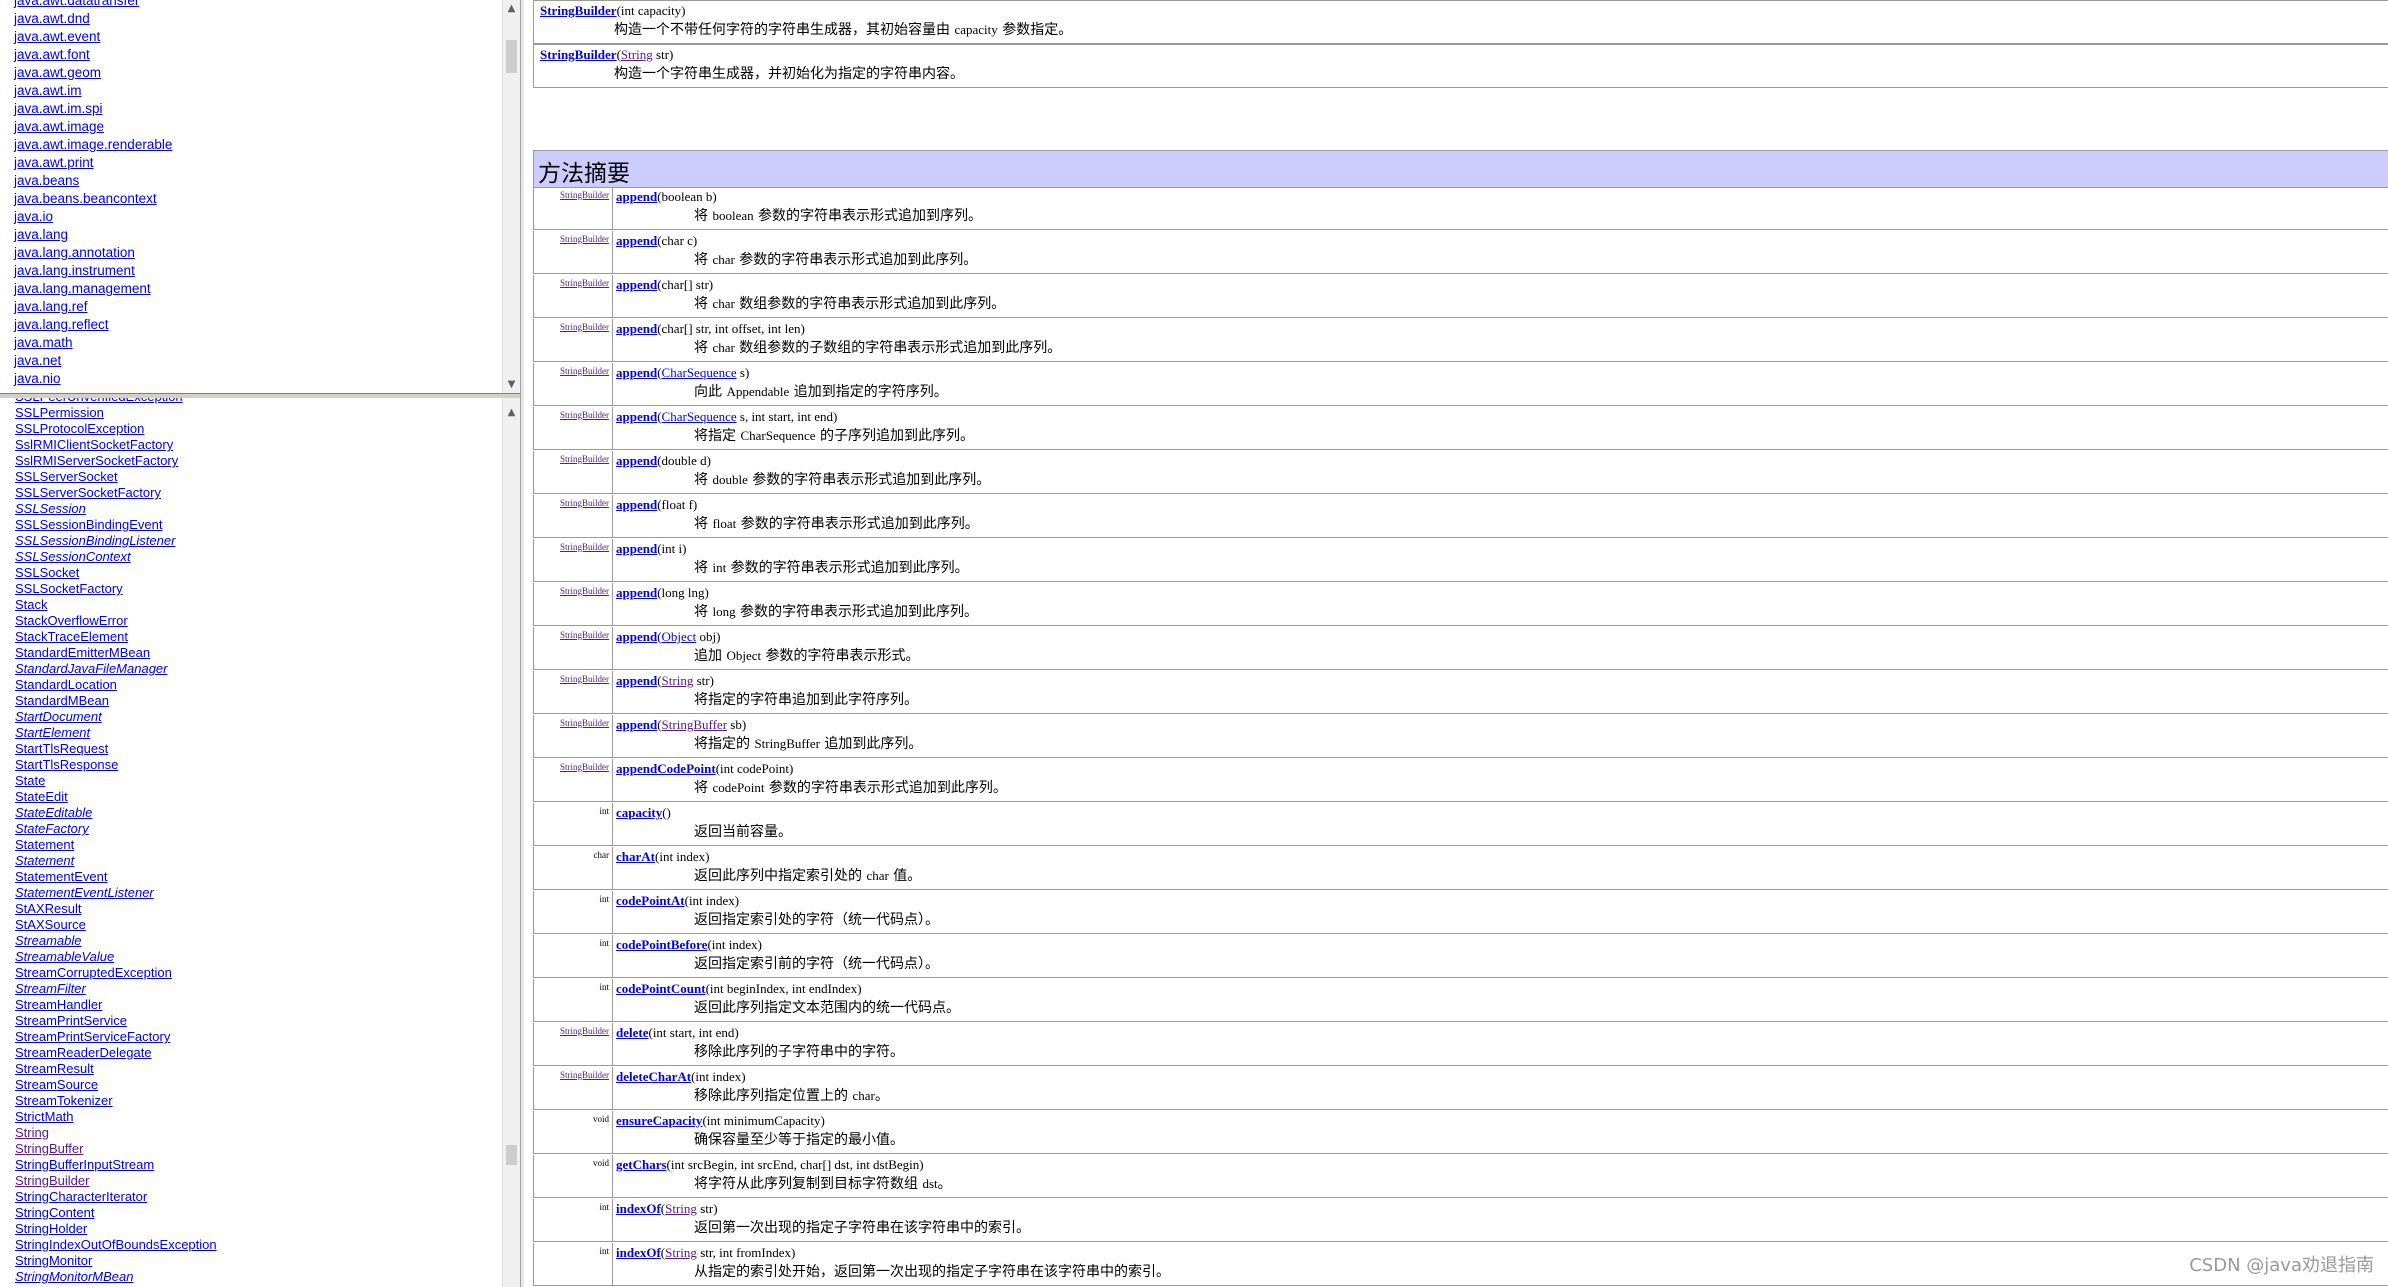 The height and width of the screenshot is (1287, 2388). Describe the element at coordinates (116, 989) in the screenshot. I see `interface-link: StreamFilter` at that location.